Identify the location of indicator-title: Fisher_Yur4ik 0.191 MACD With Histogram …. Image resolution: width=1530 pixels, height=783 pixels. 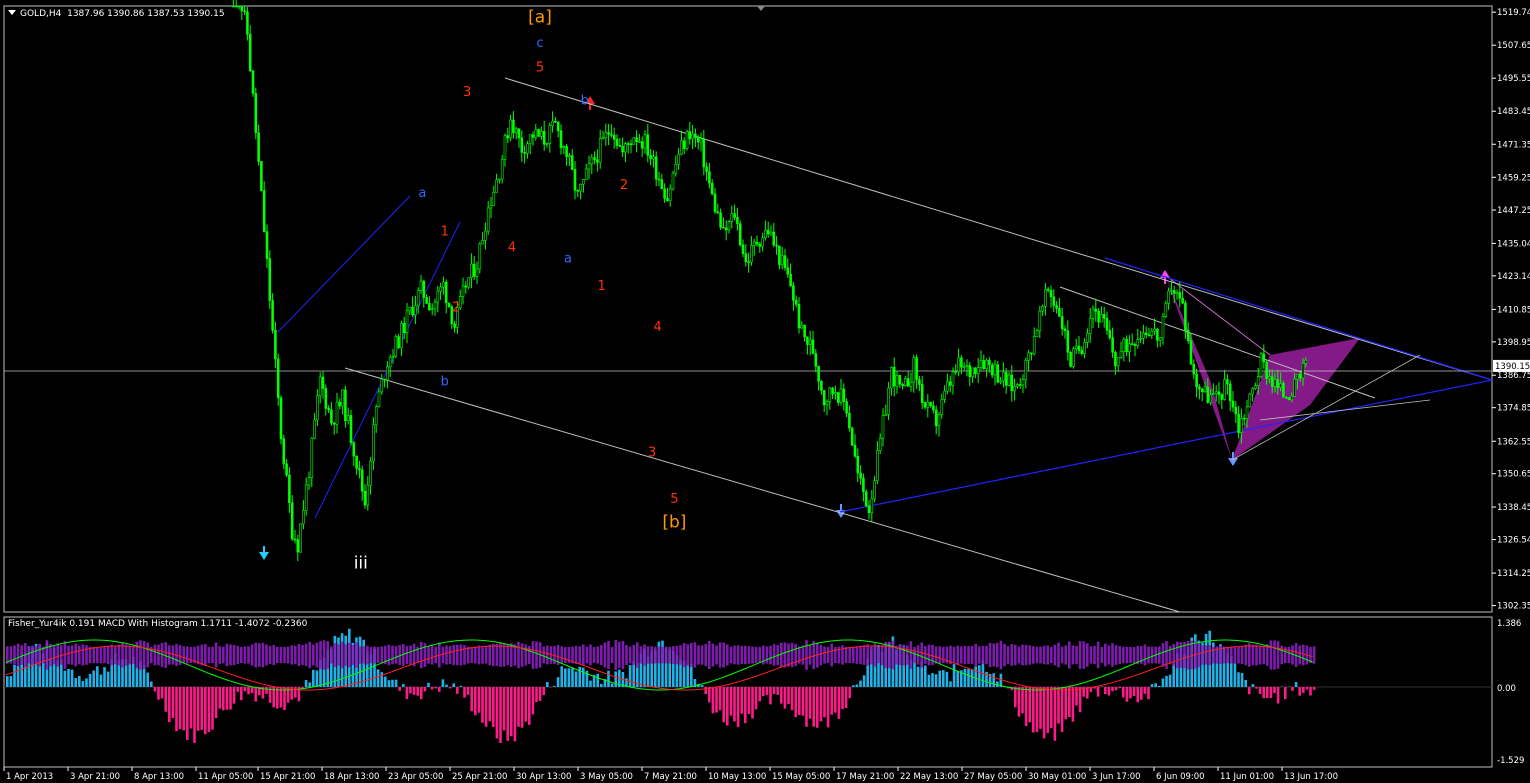
(158, 624).